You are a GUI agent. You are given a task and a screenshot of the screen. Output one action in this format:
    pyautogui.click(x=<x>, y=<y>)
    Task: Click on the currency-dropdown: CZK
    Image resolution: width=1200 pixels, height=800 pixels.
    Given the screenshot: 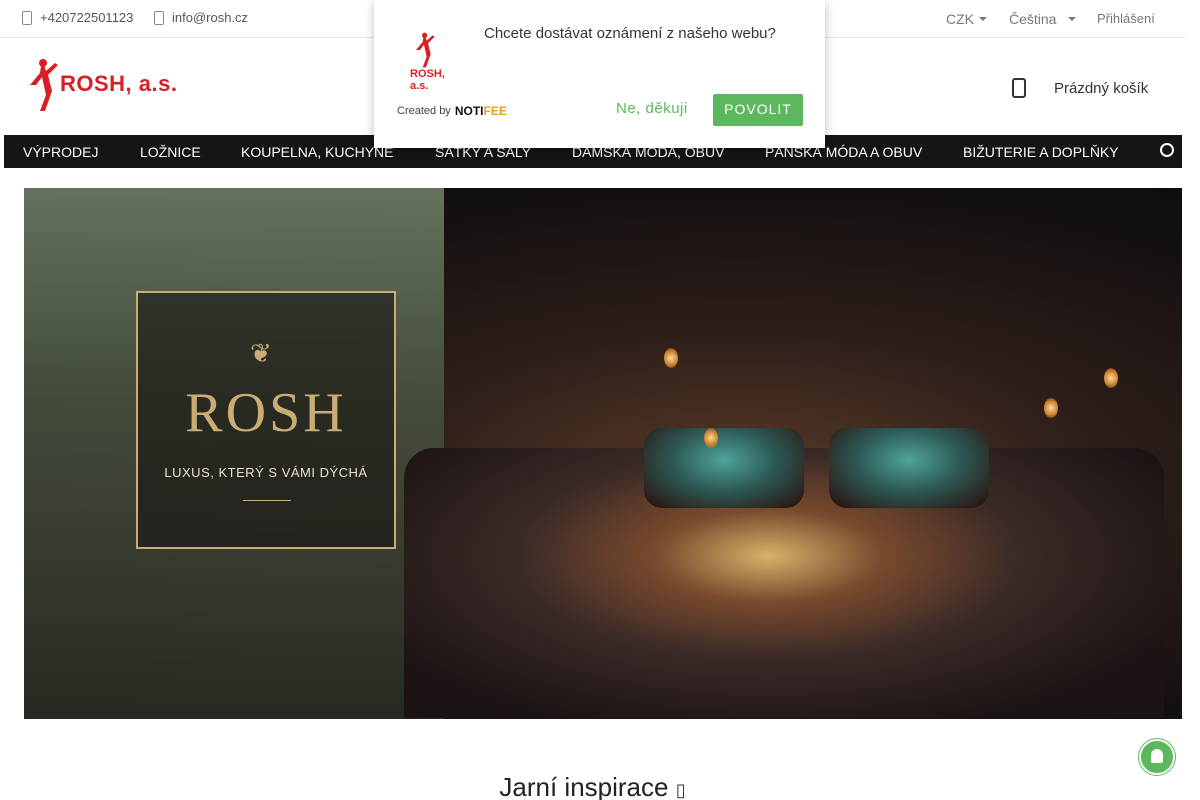 What is the action you would take?
    pyautogui.click(x=966, y=19)
    